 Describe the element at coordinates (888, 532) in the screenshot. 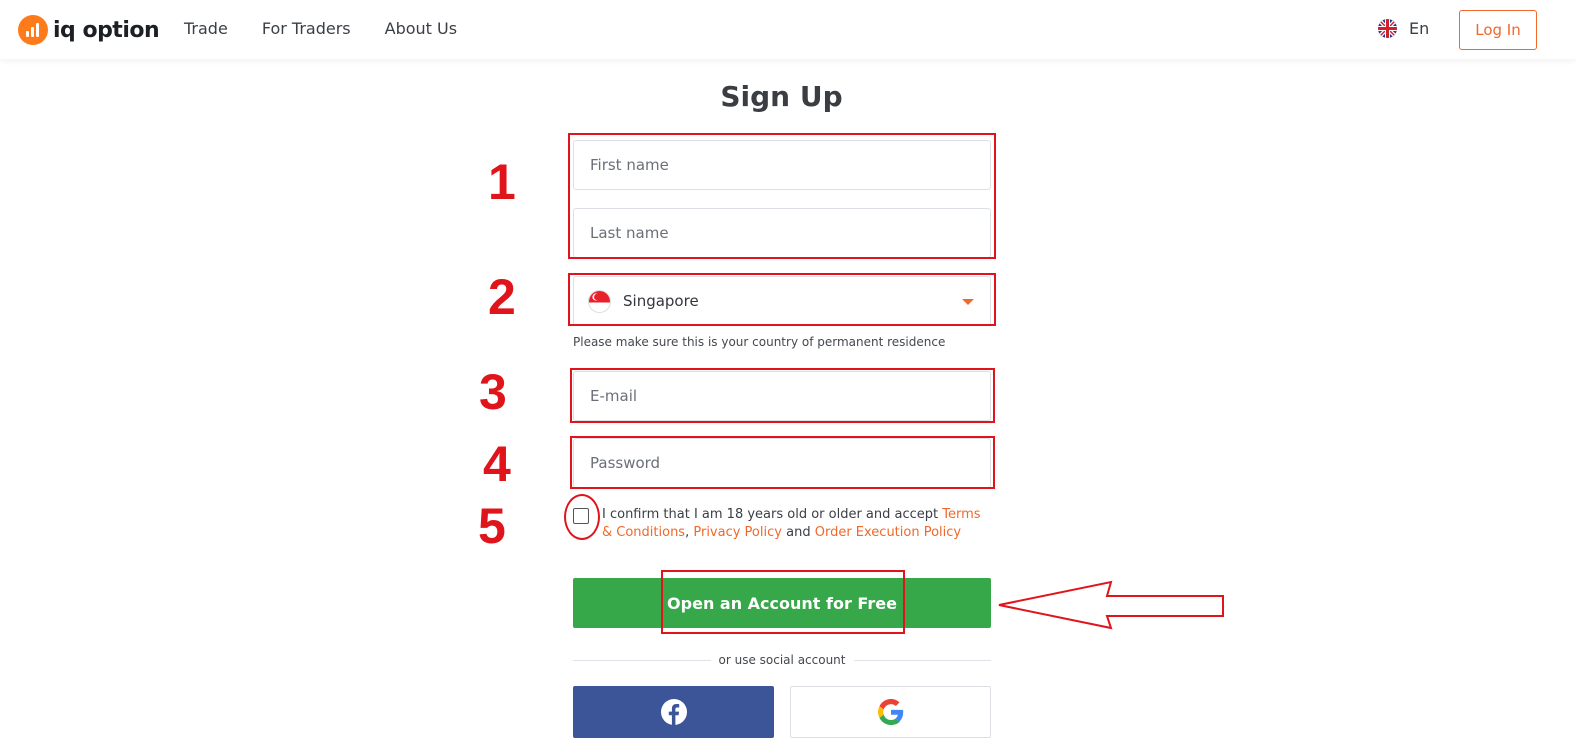

I see `order-execution-link: Order Execution Policy` at that location.